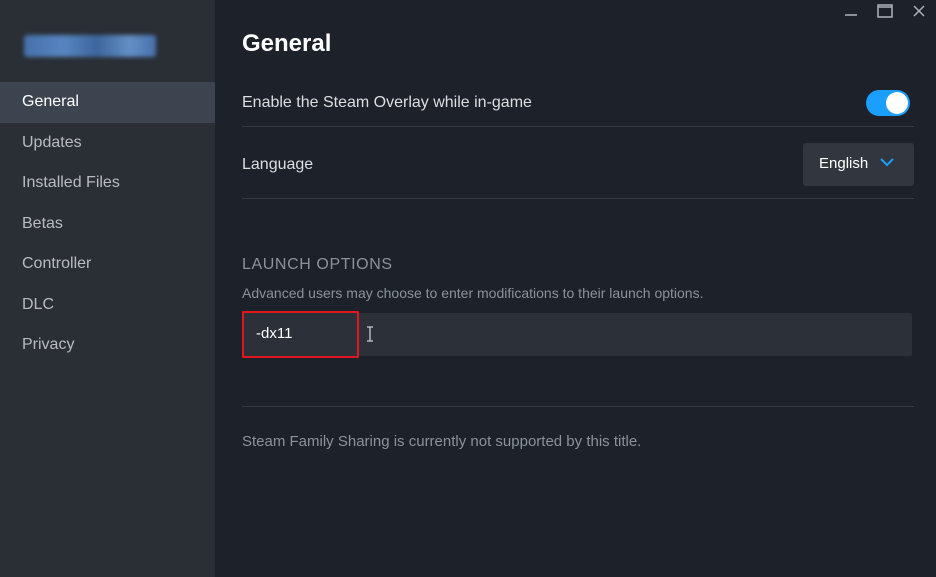  Describe the element at coordinates (578, 406) in the screenshot. I see `section-divider` at that location.